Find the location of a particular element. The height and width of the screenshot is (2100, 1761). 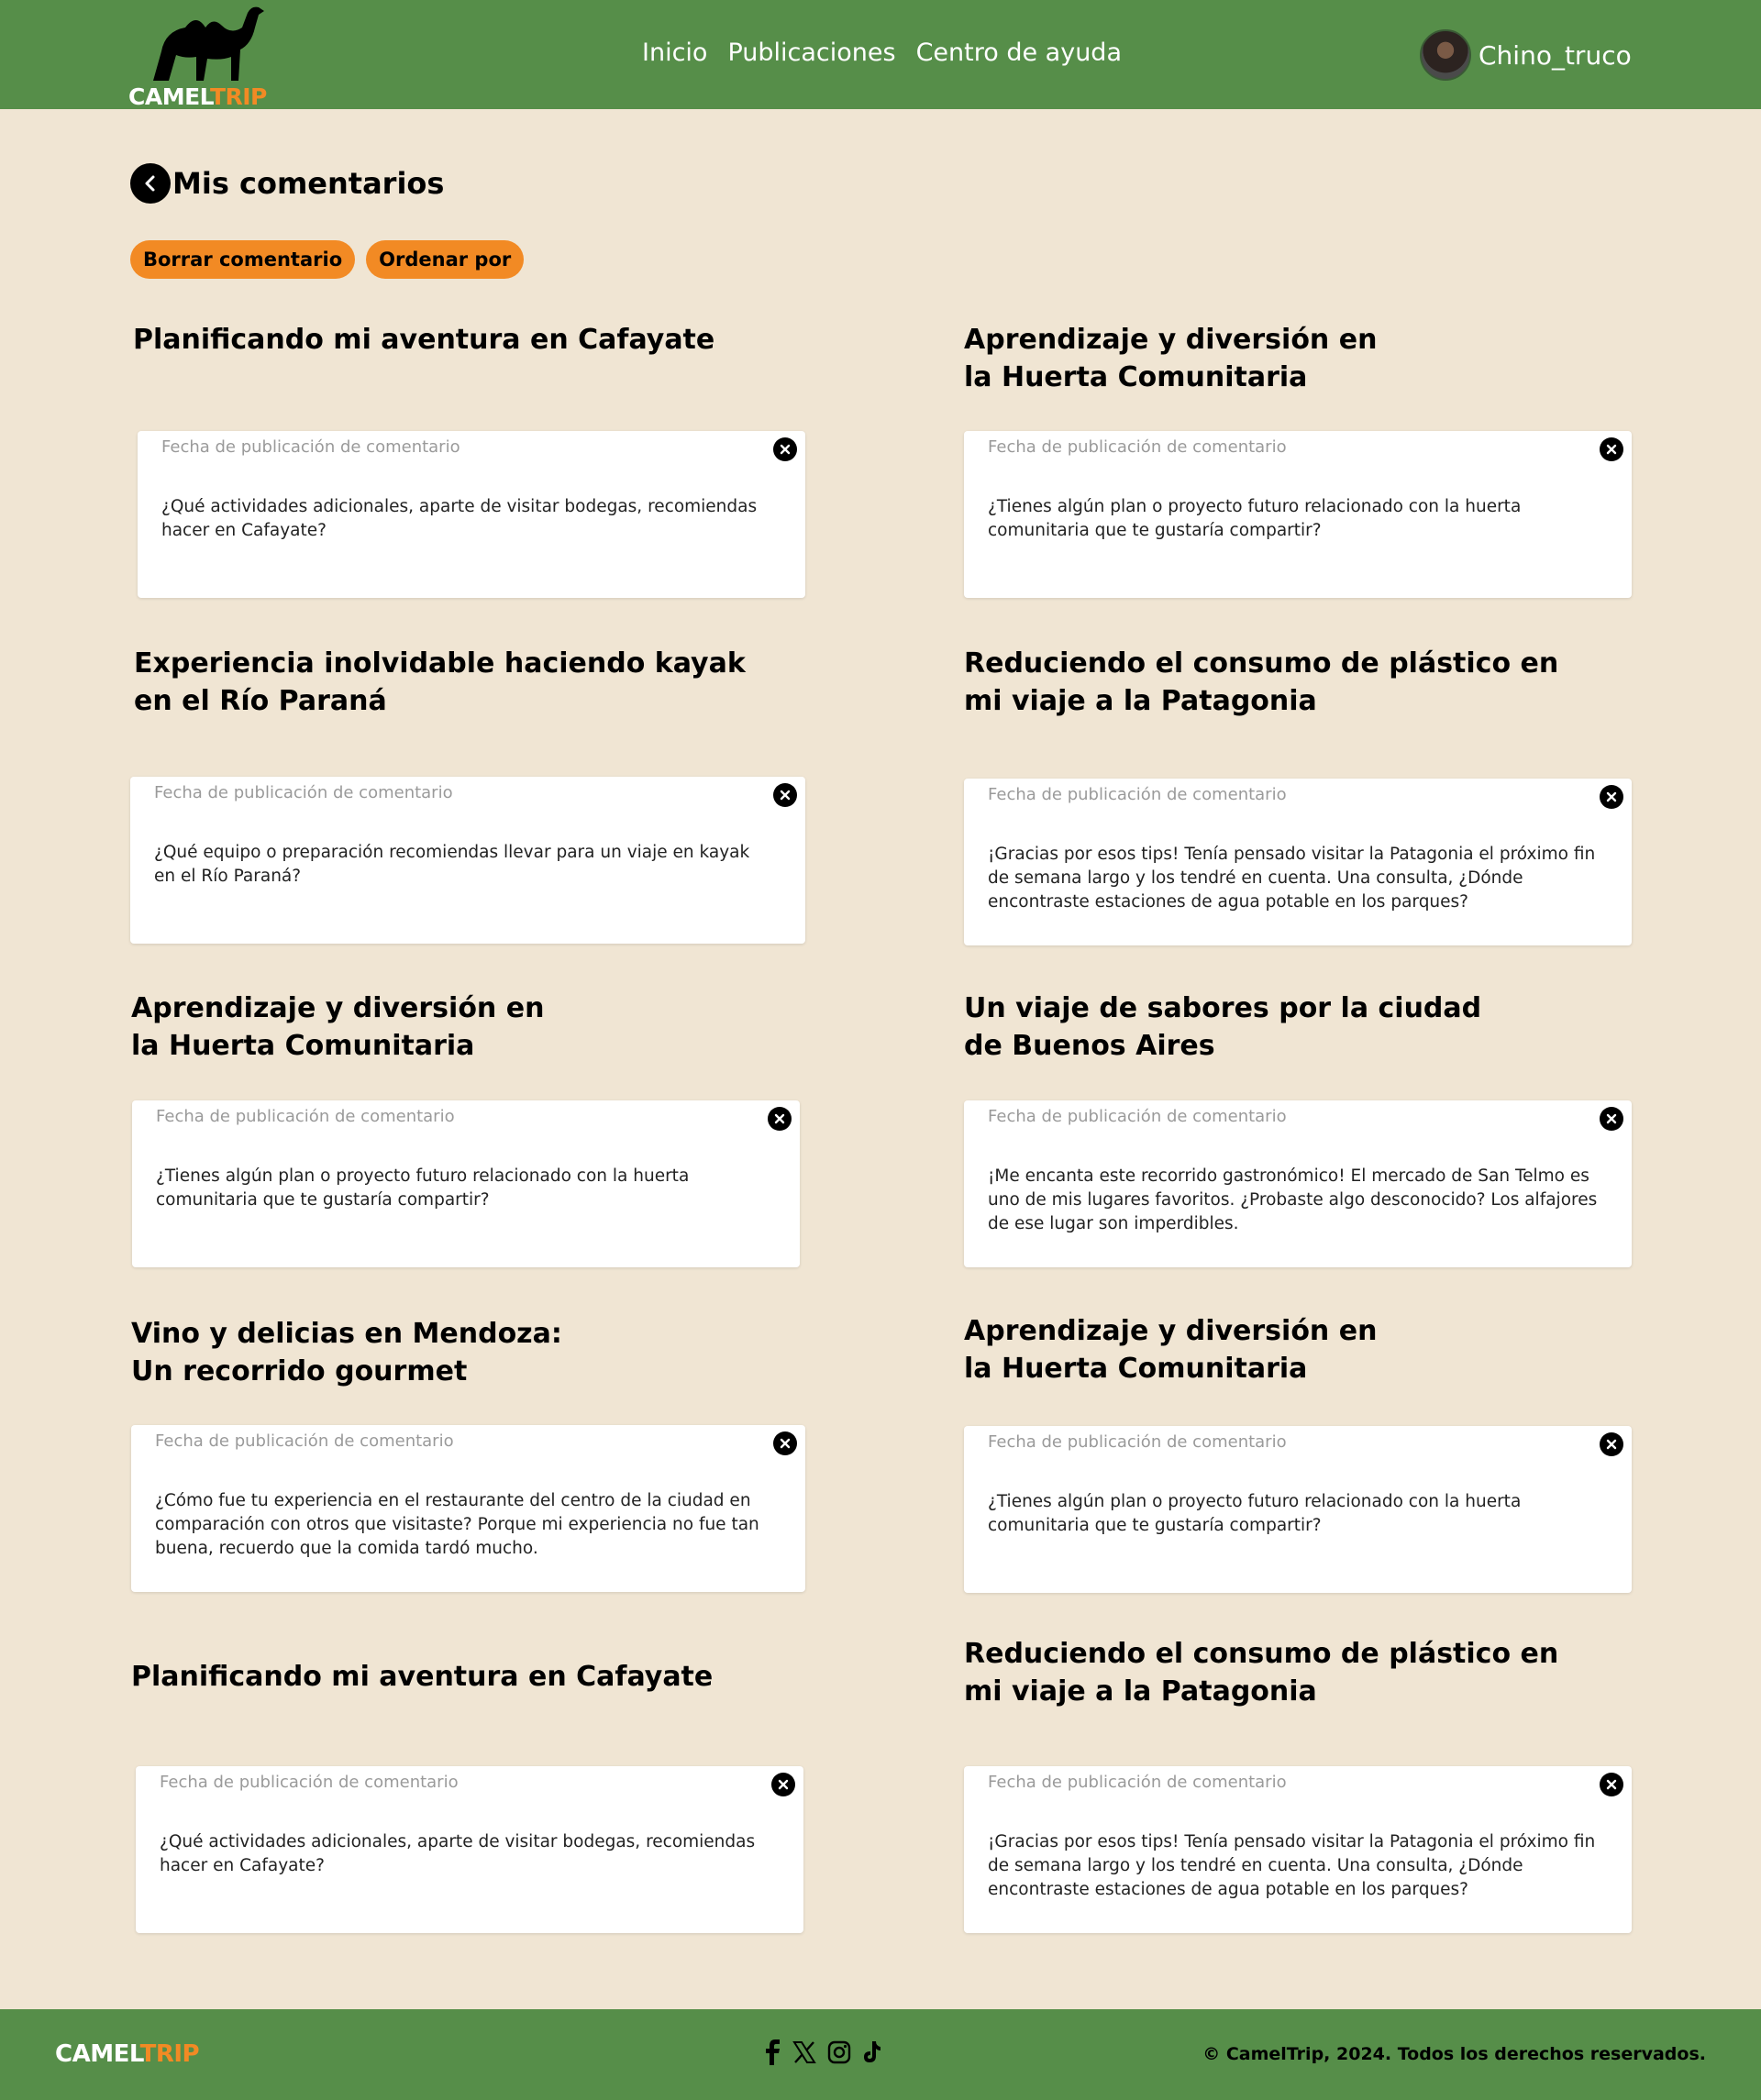

chevron-left-icon is located at coordinates (150, 183).